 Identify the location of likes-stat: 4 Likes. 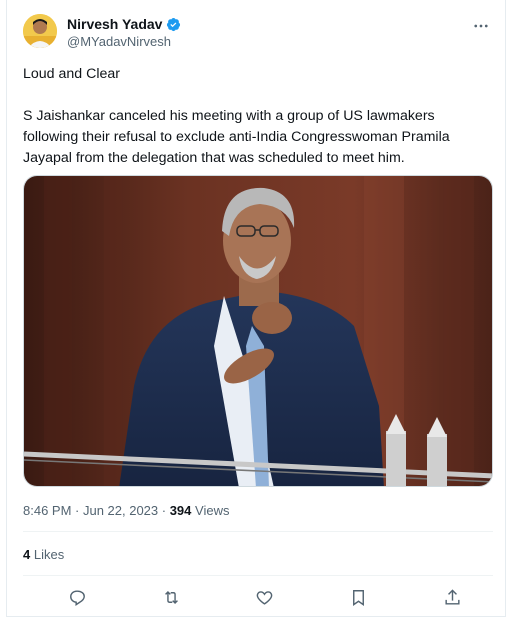
(43, 554).